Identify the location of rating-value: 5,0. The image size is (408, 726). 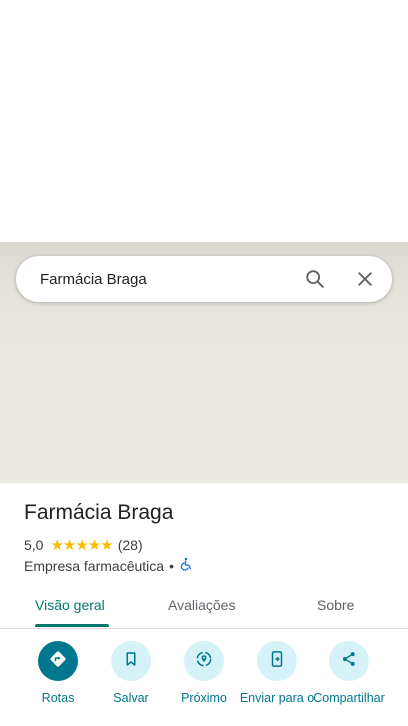
(34, 545).